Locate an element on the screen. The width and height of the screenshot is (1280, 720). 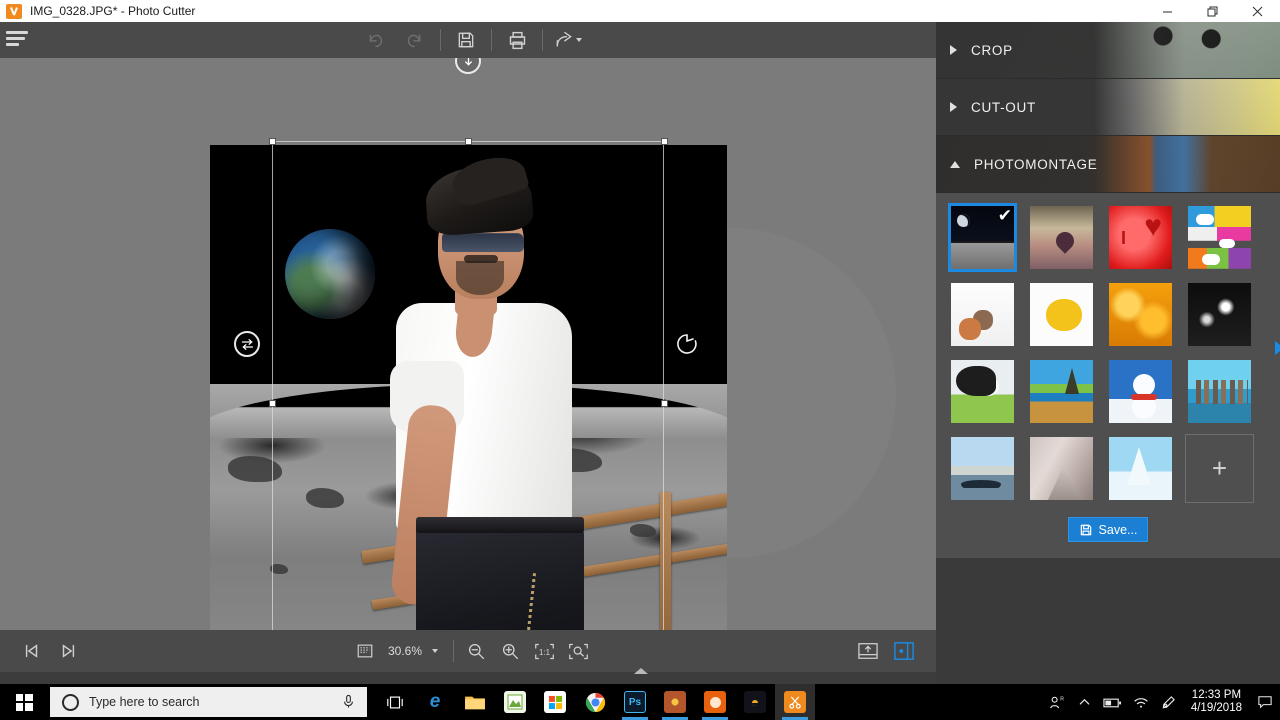
thumbnail-snowy-trees is located at coordinates (1140, 468).